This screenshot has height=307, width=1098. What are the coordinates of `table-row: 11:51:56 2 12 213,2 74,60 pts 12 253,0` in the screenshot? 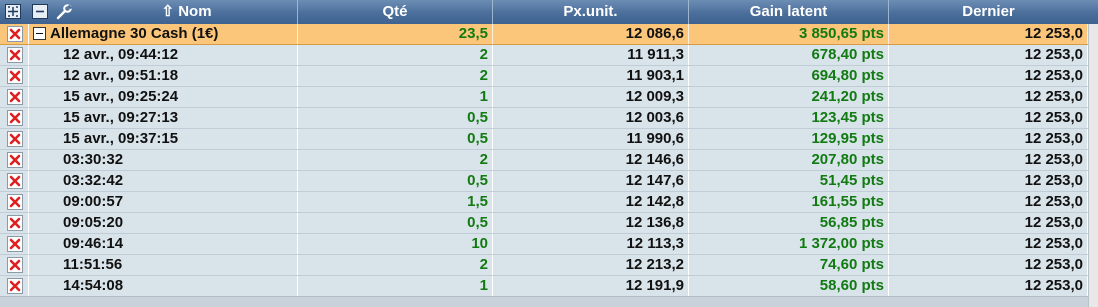 It's located at (544, 265).